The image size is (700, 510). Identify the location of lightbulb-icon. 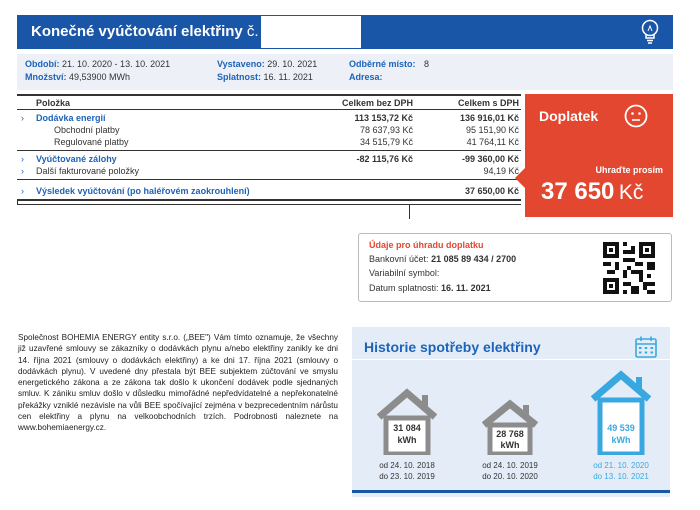
(650, 31).